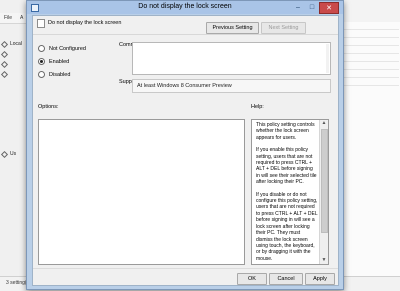 This screenshot has width=400, height=291. What do you see at coordinates (324, 260) in the screenshot?
I see `scroll-down-icon: ▼` at bounding box center [324, 260].